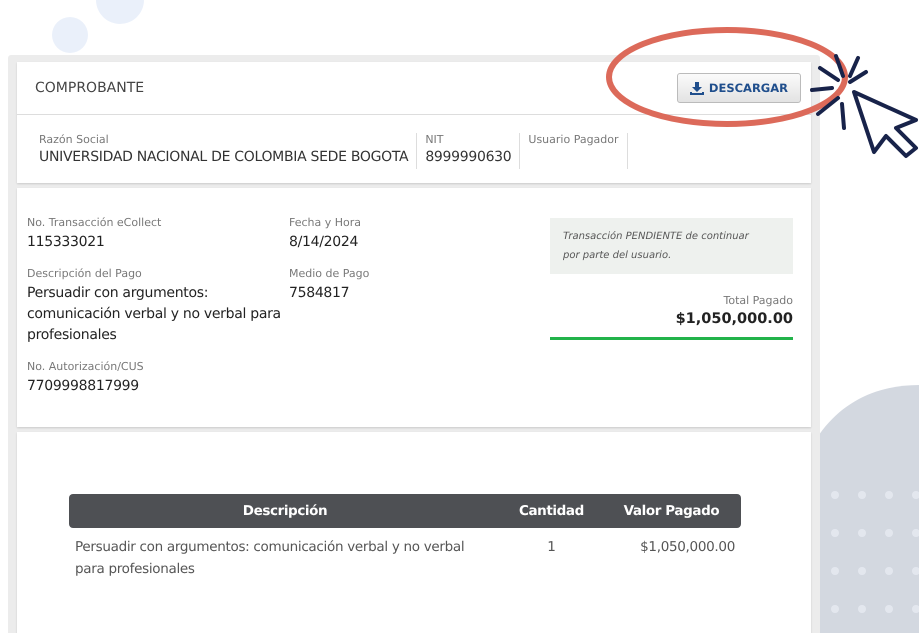  What do you see at coordinates (671, 323) in the screenshot?
I see `total-amount: $1,050,000.00` at bounding box center [671, 323].